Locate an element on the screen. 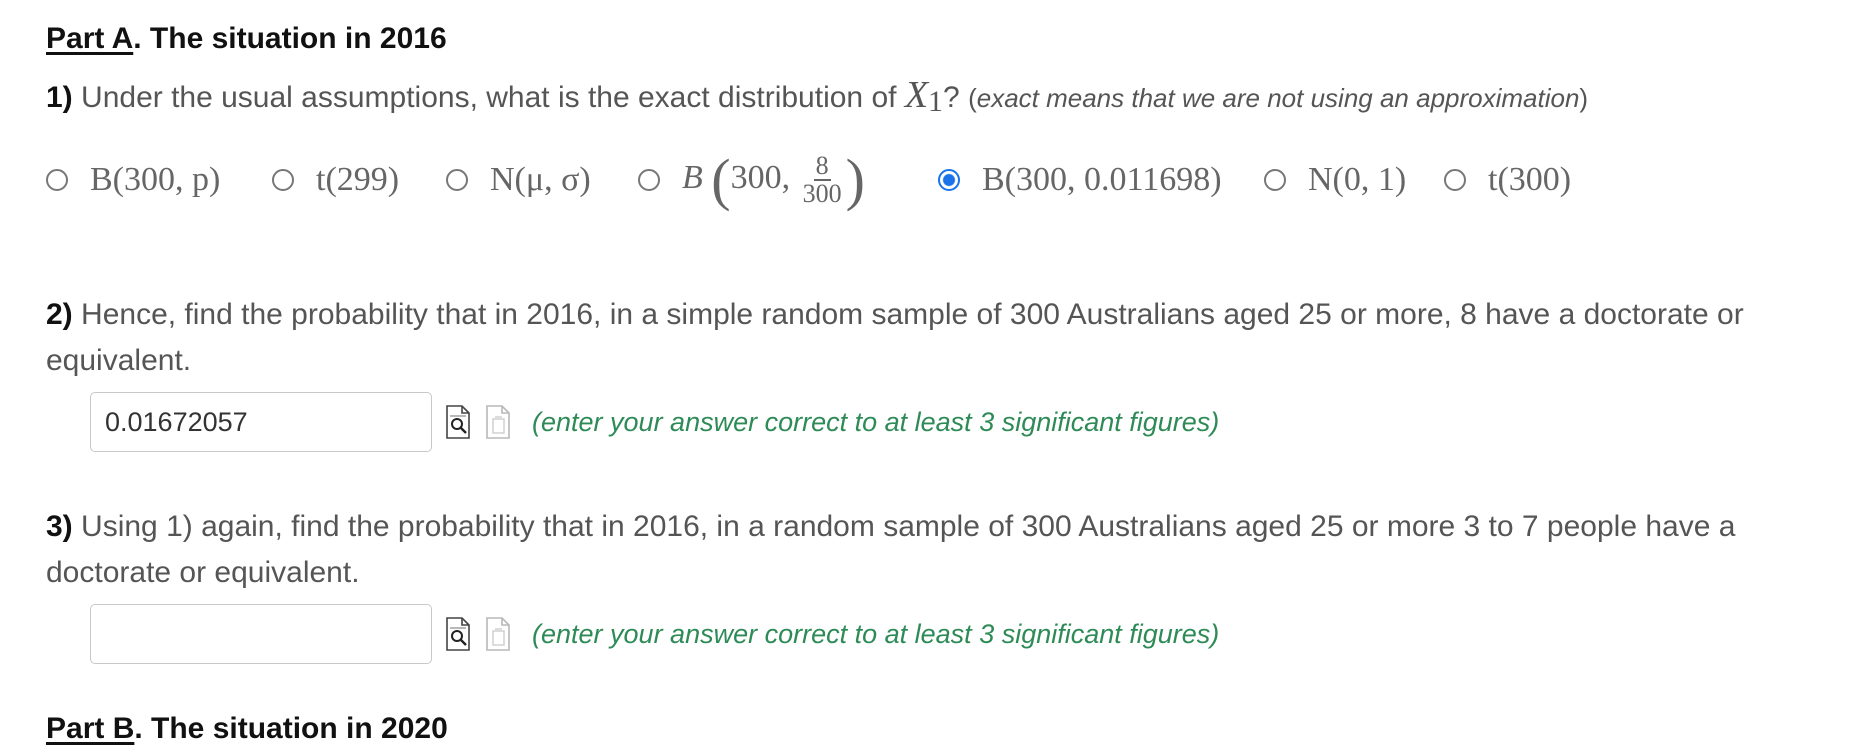 Image resolution: width=1856 pixels, height=746 pixels. variable-x1: X1 is located at coordinates (924, 96).